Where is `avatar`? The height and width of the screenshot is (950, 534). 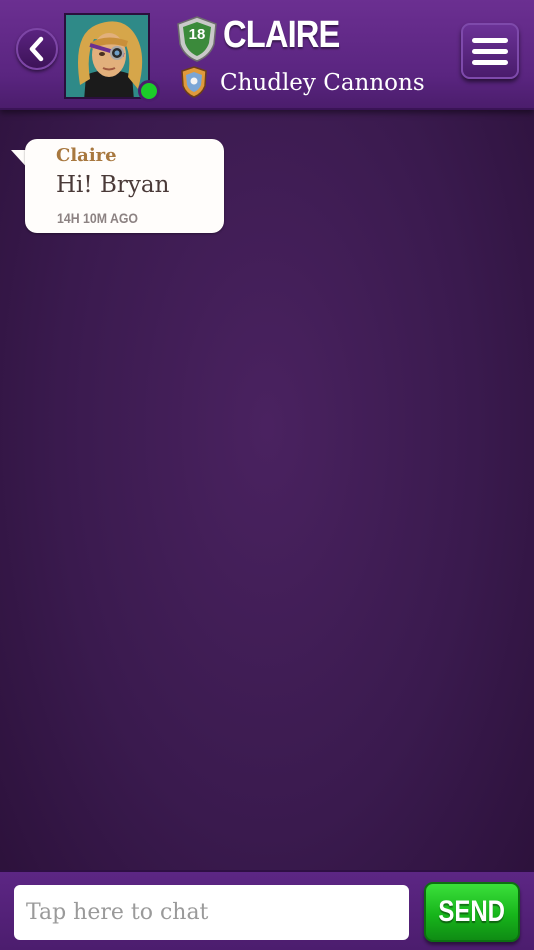 avatar is located at coordinates (107, 56).